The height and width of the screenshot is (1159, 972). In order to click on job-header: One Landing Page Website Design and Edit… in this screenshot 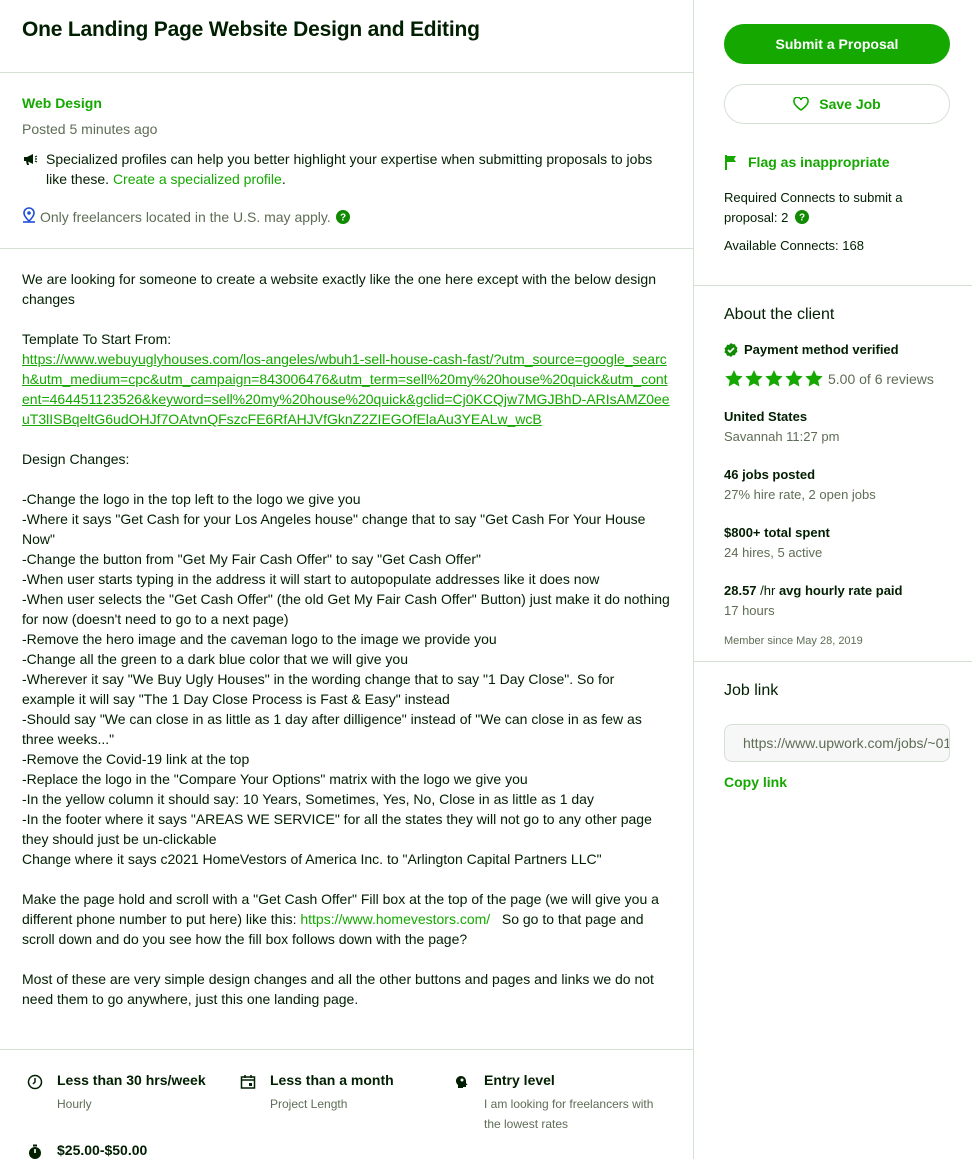, I will do `click(346, 36)`.